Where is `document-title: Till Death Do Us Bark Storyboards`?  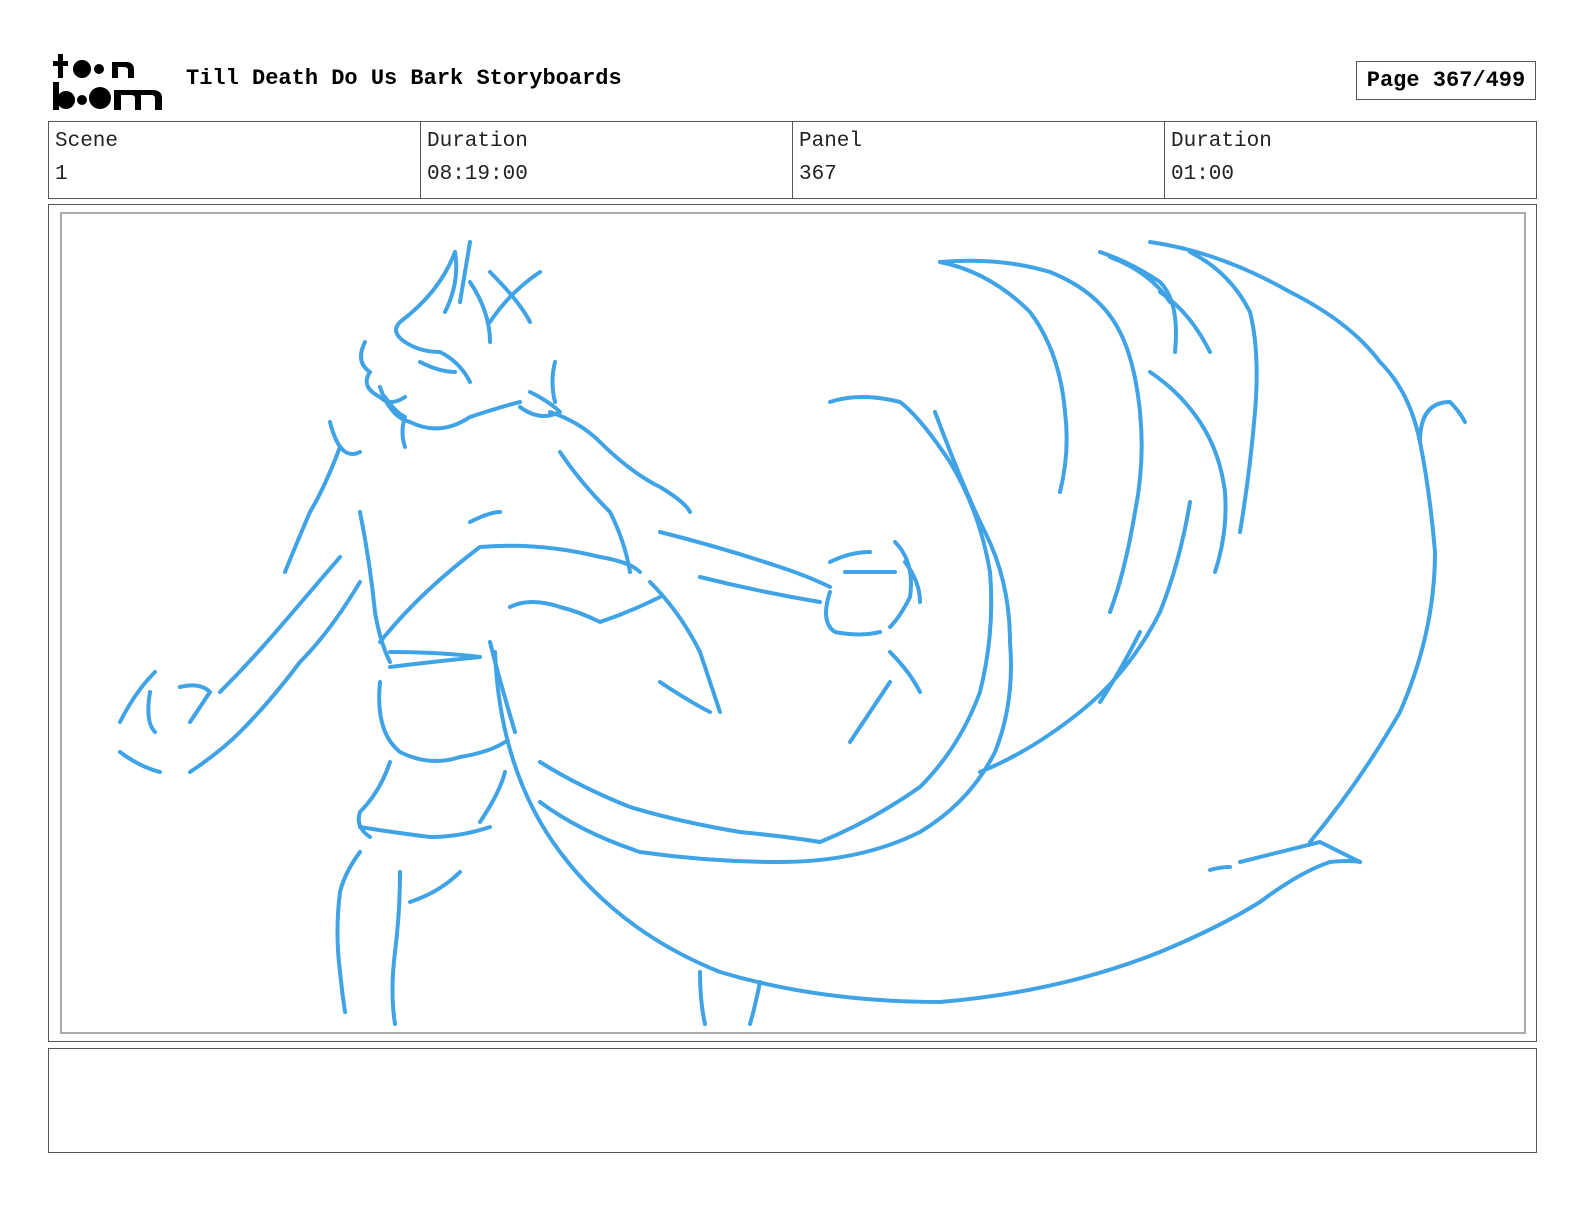
document-title: Till Death Do Us Bark Storyboards is located at coordinates (404, 78).